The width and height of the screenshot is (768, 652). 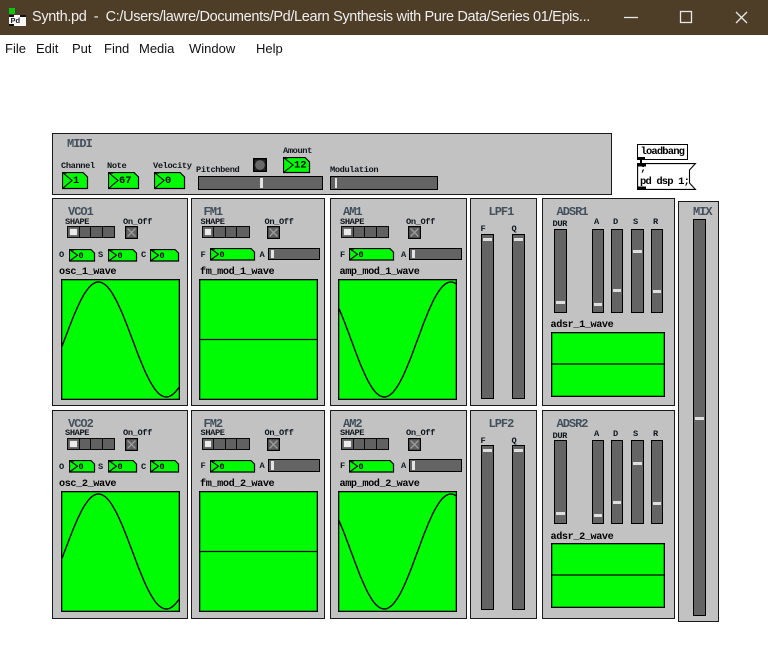 I want to click on svg-text: 67, so click(x=125, y=181).